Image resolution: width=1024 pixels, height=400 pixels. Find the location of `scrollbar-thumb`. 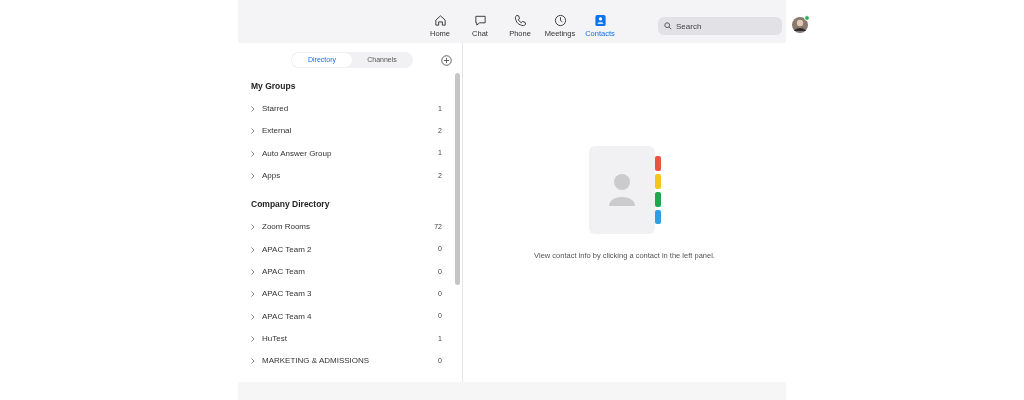

scrollbar-thumb is located at coordinates (457, 179).